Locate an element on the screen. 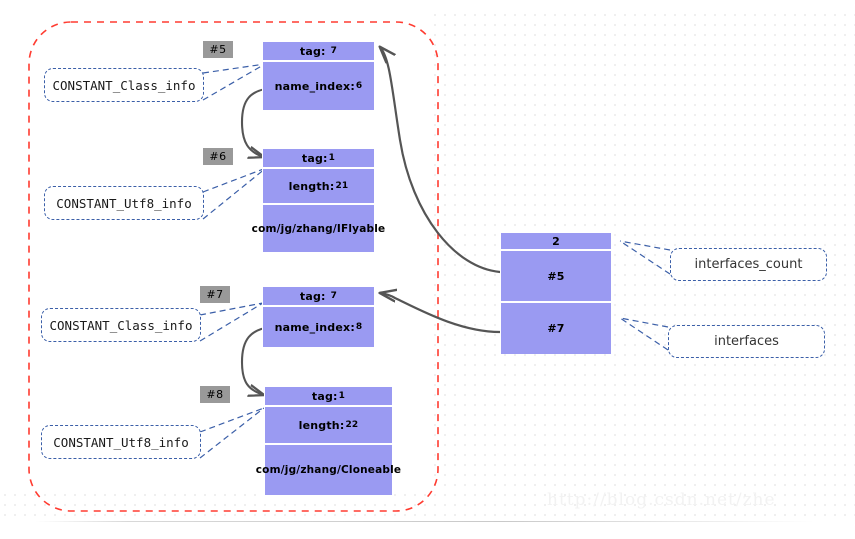  cell-entry-8-tag: tag: 1 is located at coordinates (328, 397).